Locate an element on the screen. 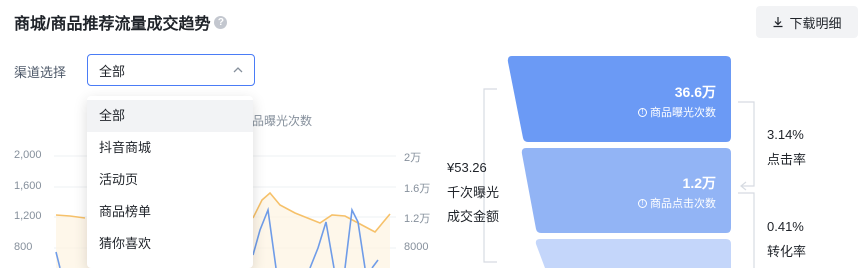  click-rate-value: 3.14% is located at coordinates (785, 134).